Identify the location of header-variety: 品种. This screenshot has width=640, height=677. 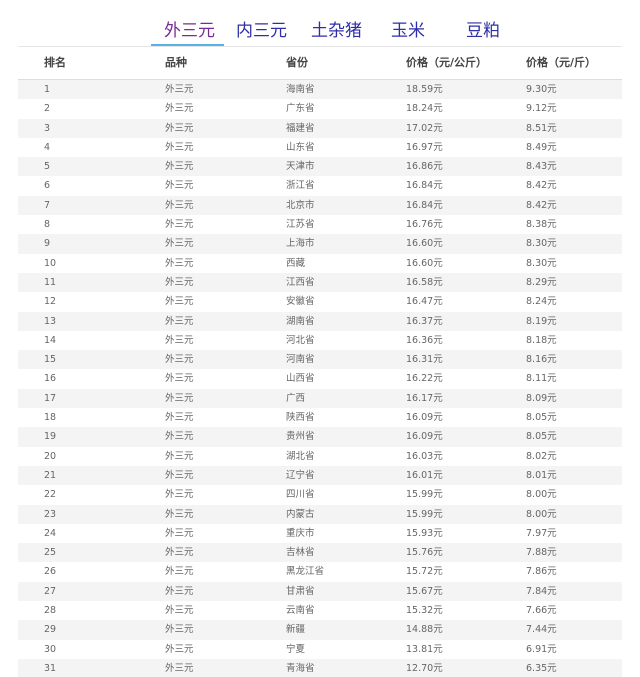
(176, 62).